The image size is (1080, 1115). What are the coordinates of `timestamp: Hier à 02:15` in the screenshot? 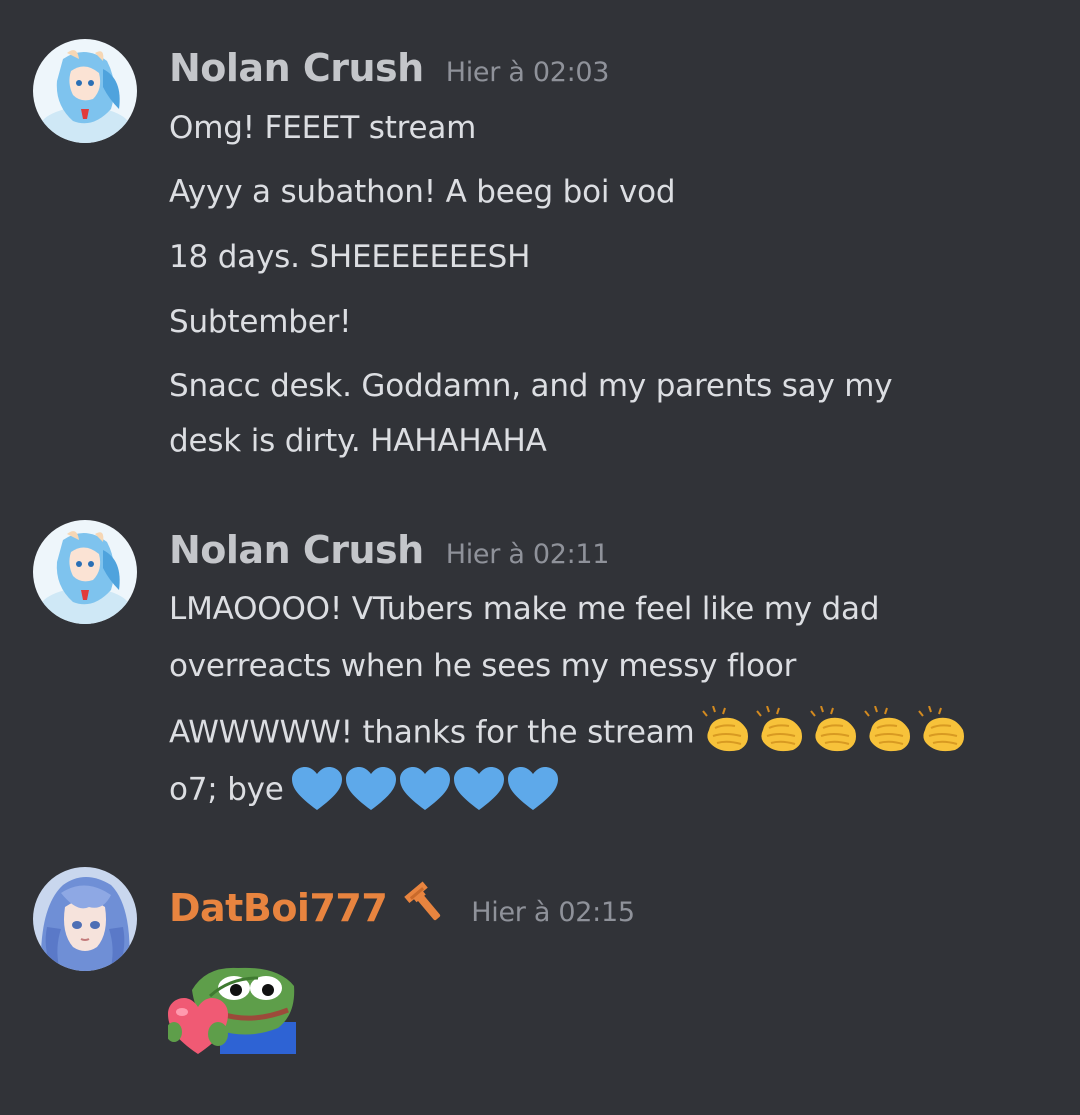 It's located at (553, 912).